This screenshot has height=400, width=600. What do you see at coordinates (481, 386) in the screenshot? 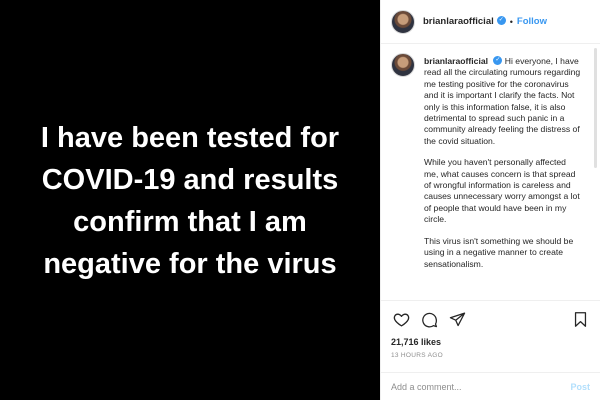
I see `comment-input` at bounding box center [481, 386].